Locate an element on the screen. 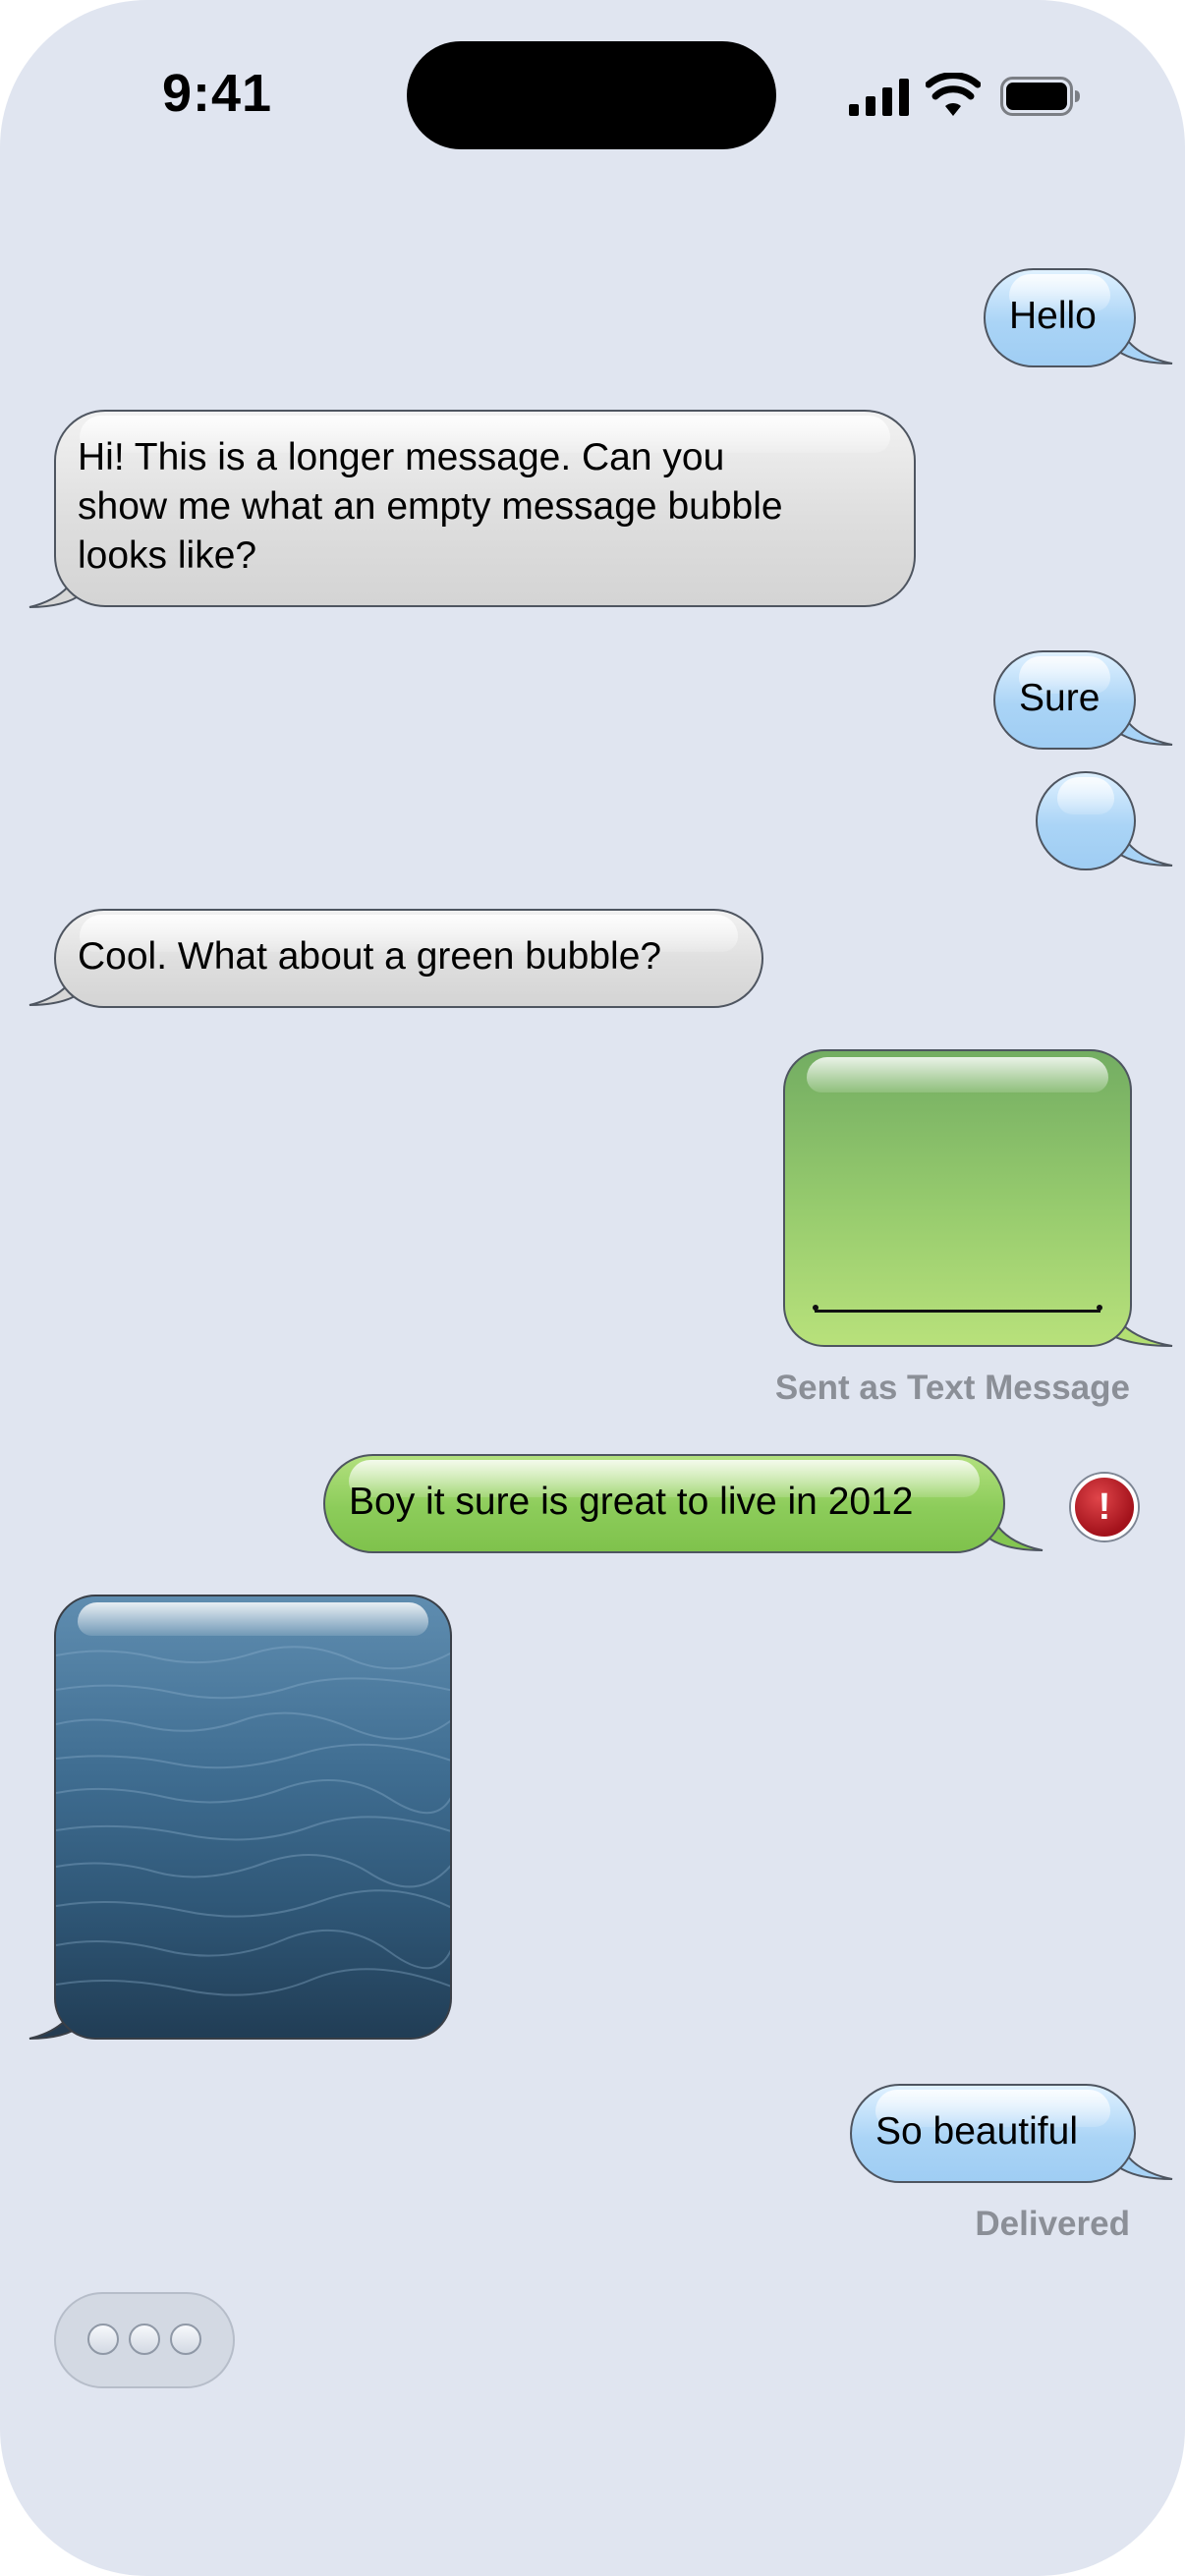  error-alert-icon: ! is located at coordinates (1104, 1507).